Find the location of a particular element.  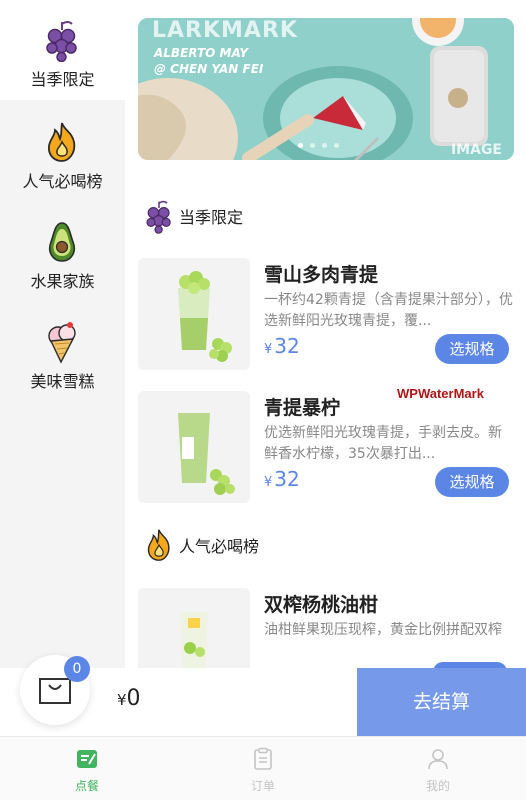

avocado-icon is located at coordinates (62, 242).